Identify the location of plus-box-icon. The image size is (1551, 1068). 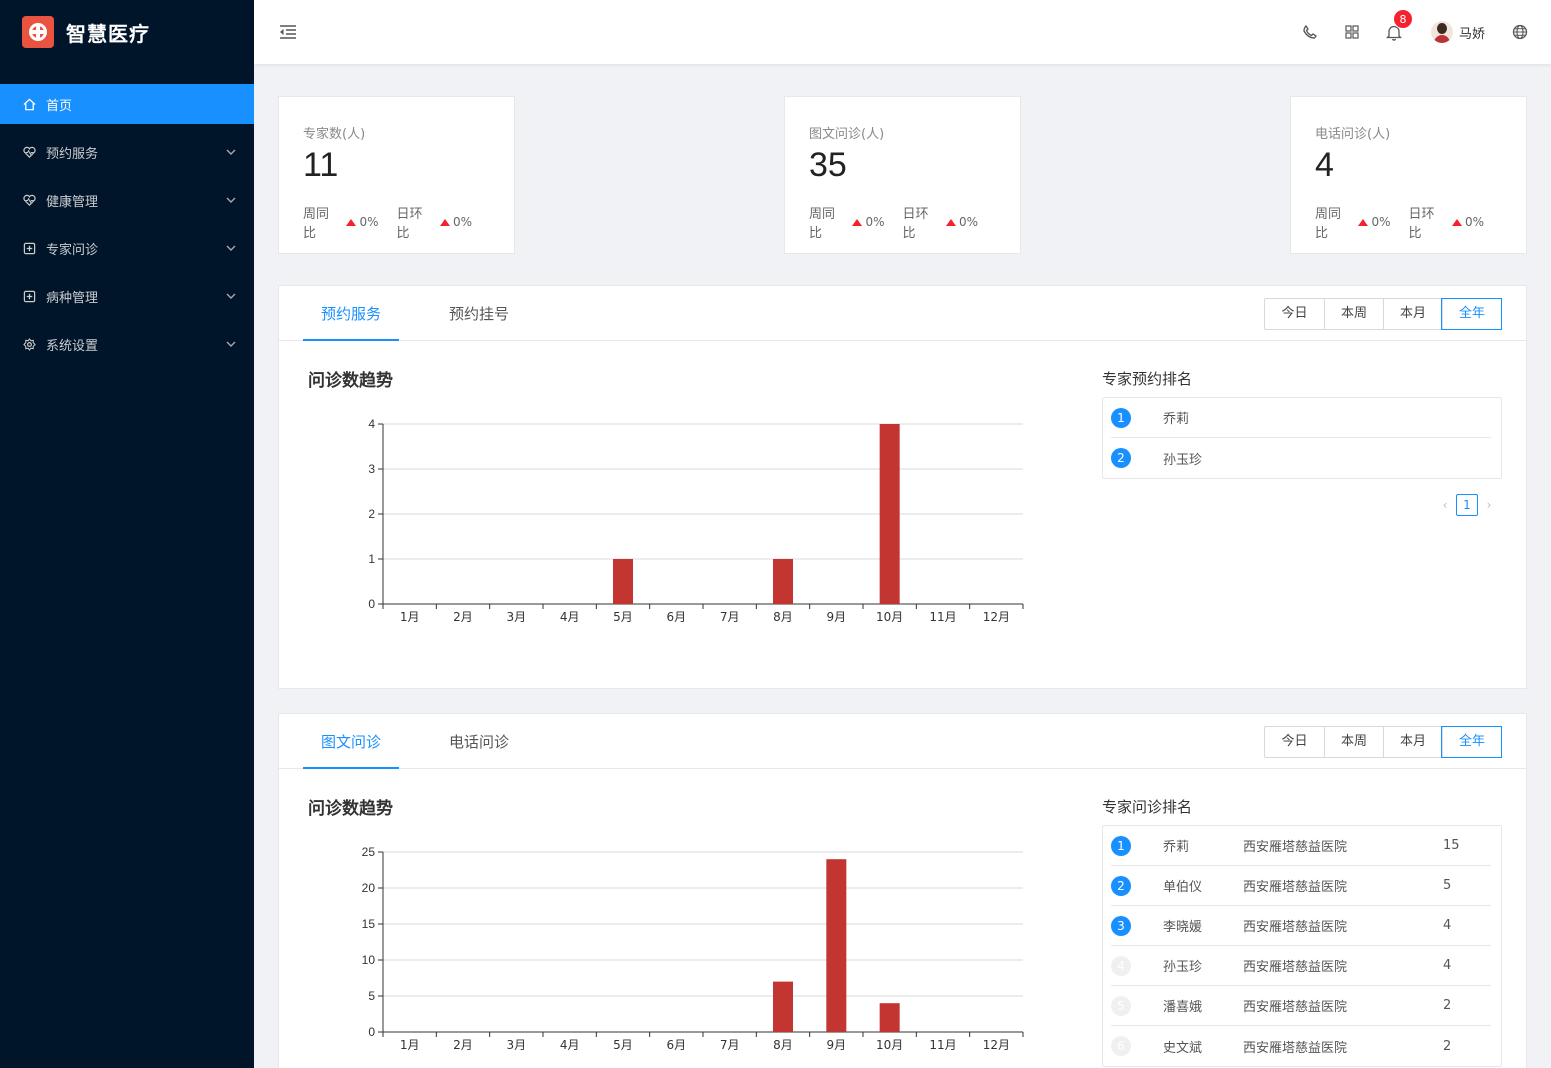
(29, 296).